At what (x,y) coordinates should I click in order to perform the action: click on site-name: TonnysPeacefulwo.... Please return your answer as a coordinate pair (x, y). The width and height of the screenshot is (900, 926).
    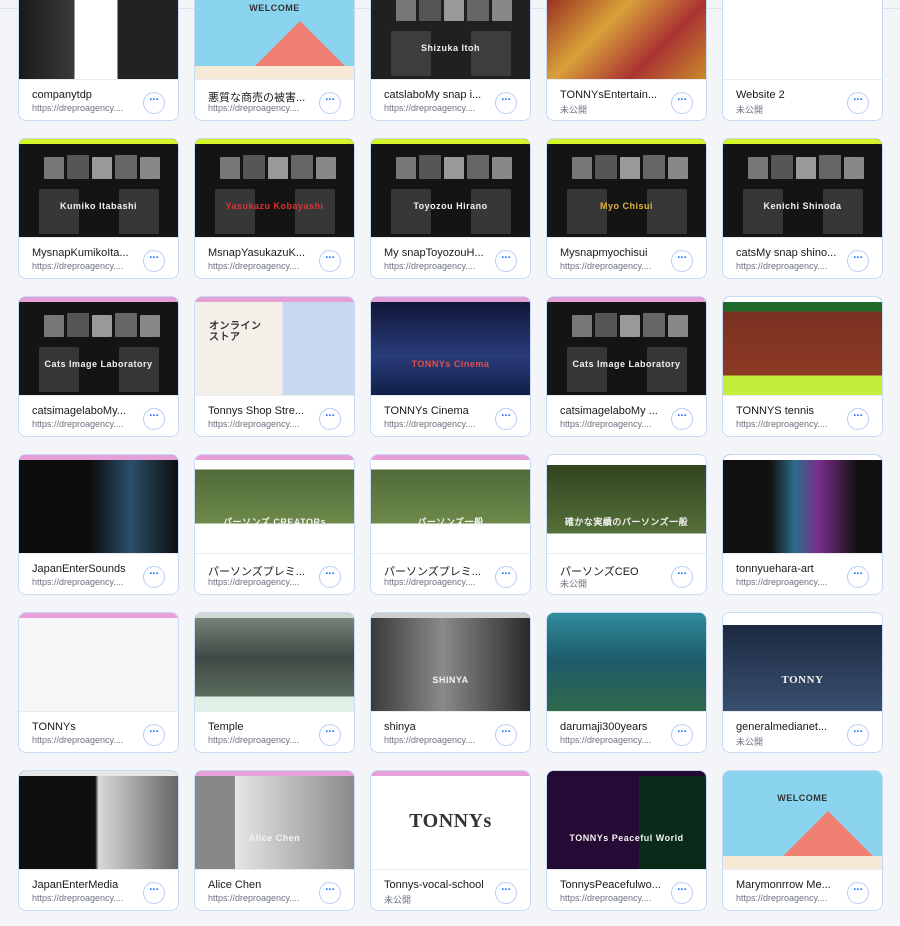
    Looking at the image, I should click on (616, 885).